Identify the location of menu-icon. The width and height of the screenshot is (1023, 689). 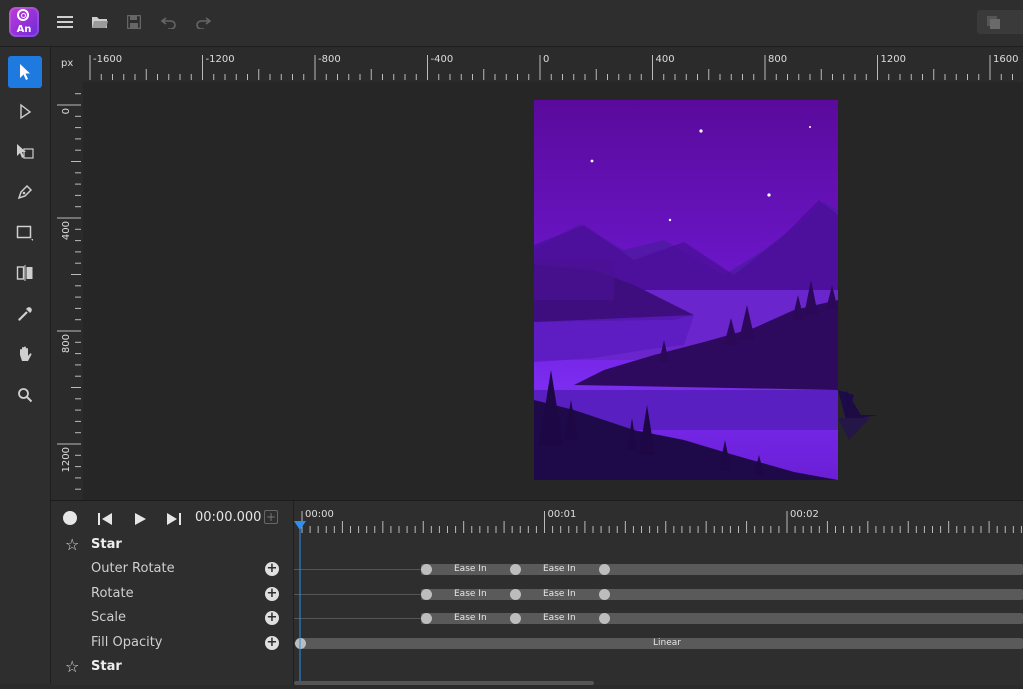
(65, 22).